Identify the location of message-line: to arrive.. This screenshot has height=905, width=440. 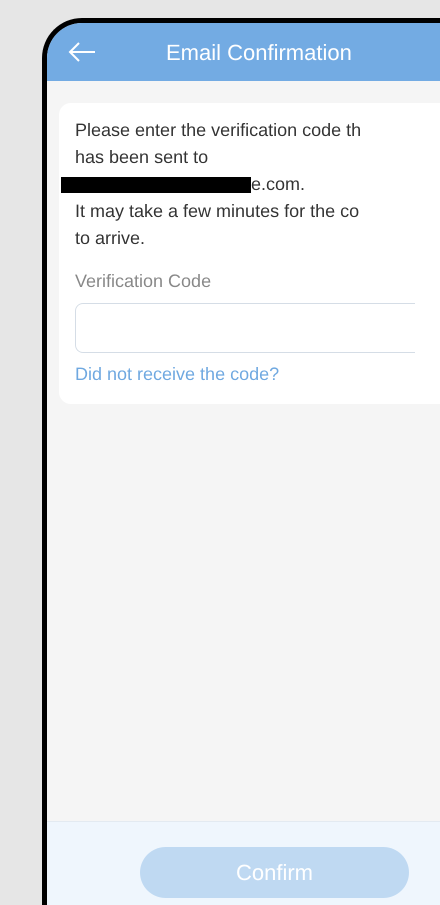
(110, 238).